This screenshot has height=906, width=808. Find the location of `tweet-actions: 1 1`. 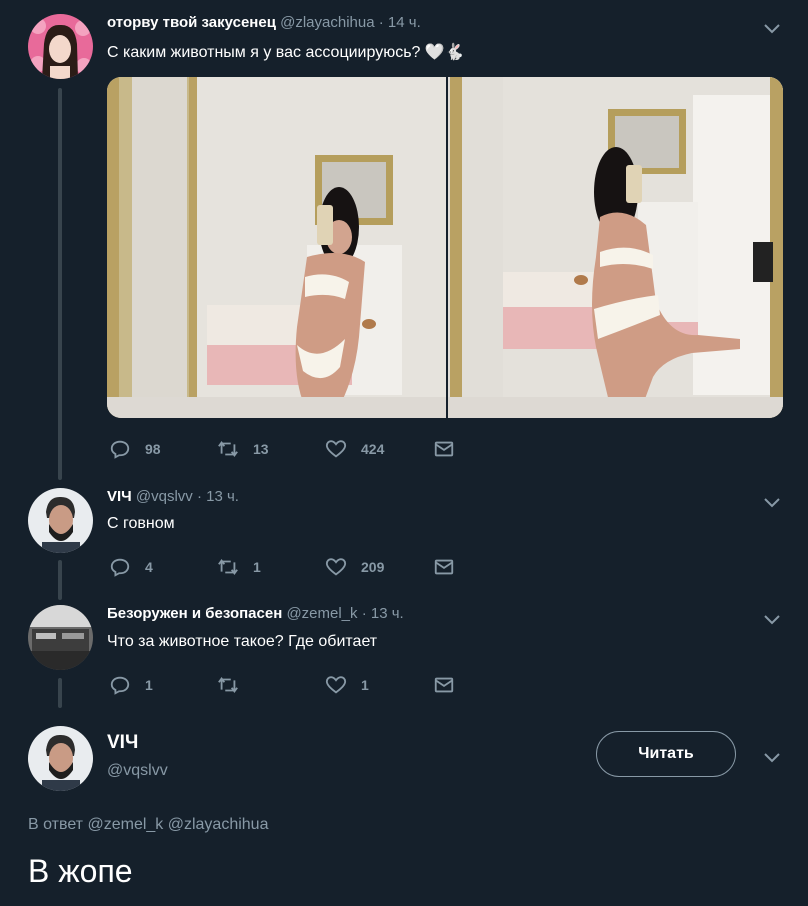

tweet-actions: 1 1 is located at coordinates (287, 685).